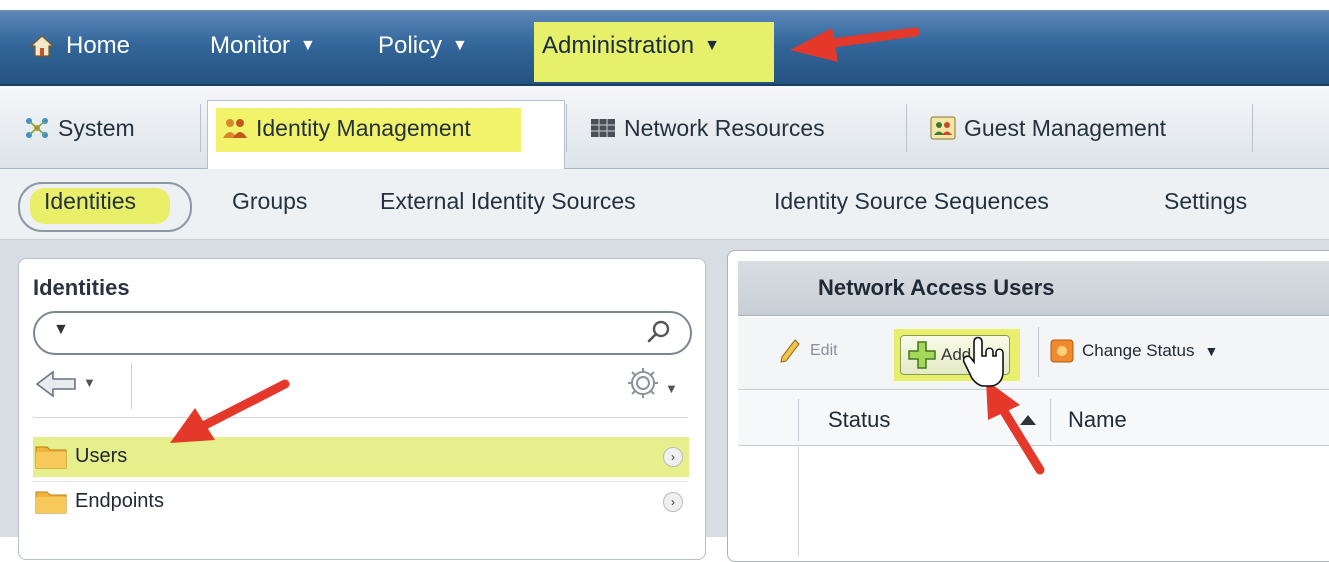 The image size is (1329, 562). Describe the element at coordinates (90, 201) in the screenshot. I see `menu-identities: Identities` at that location.